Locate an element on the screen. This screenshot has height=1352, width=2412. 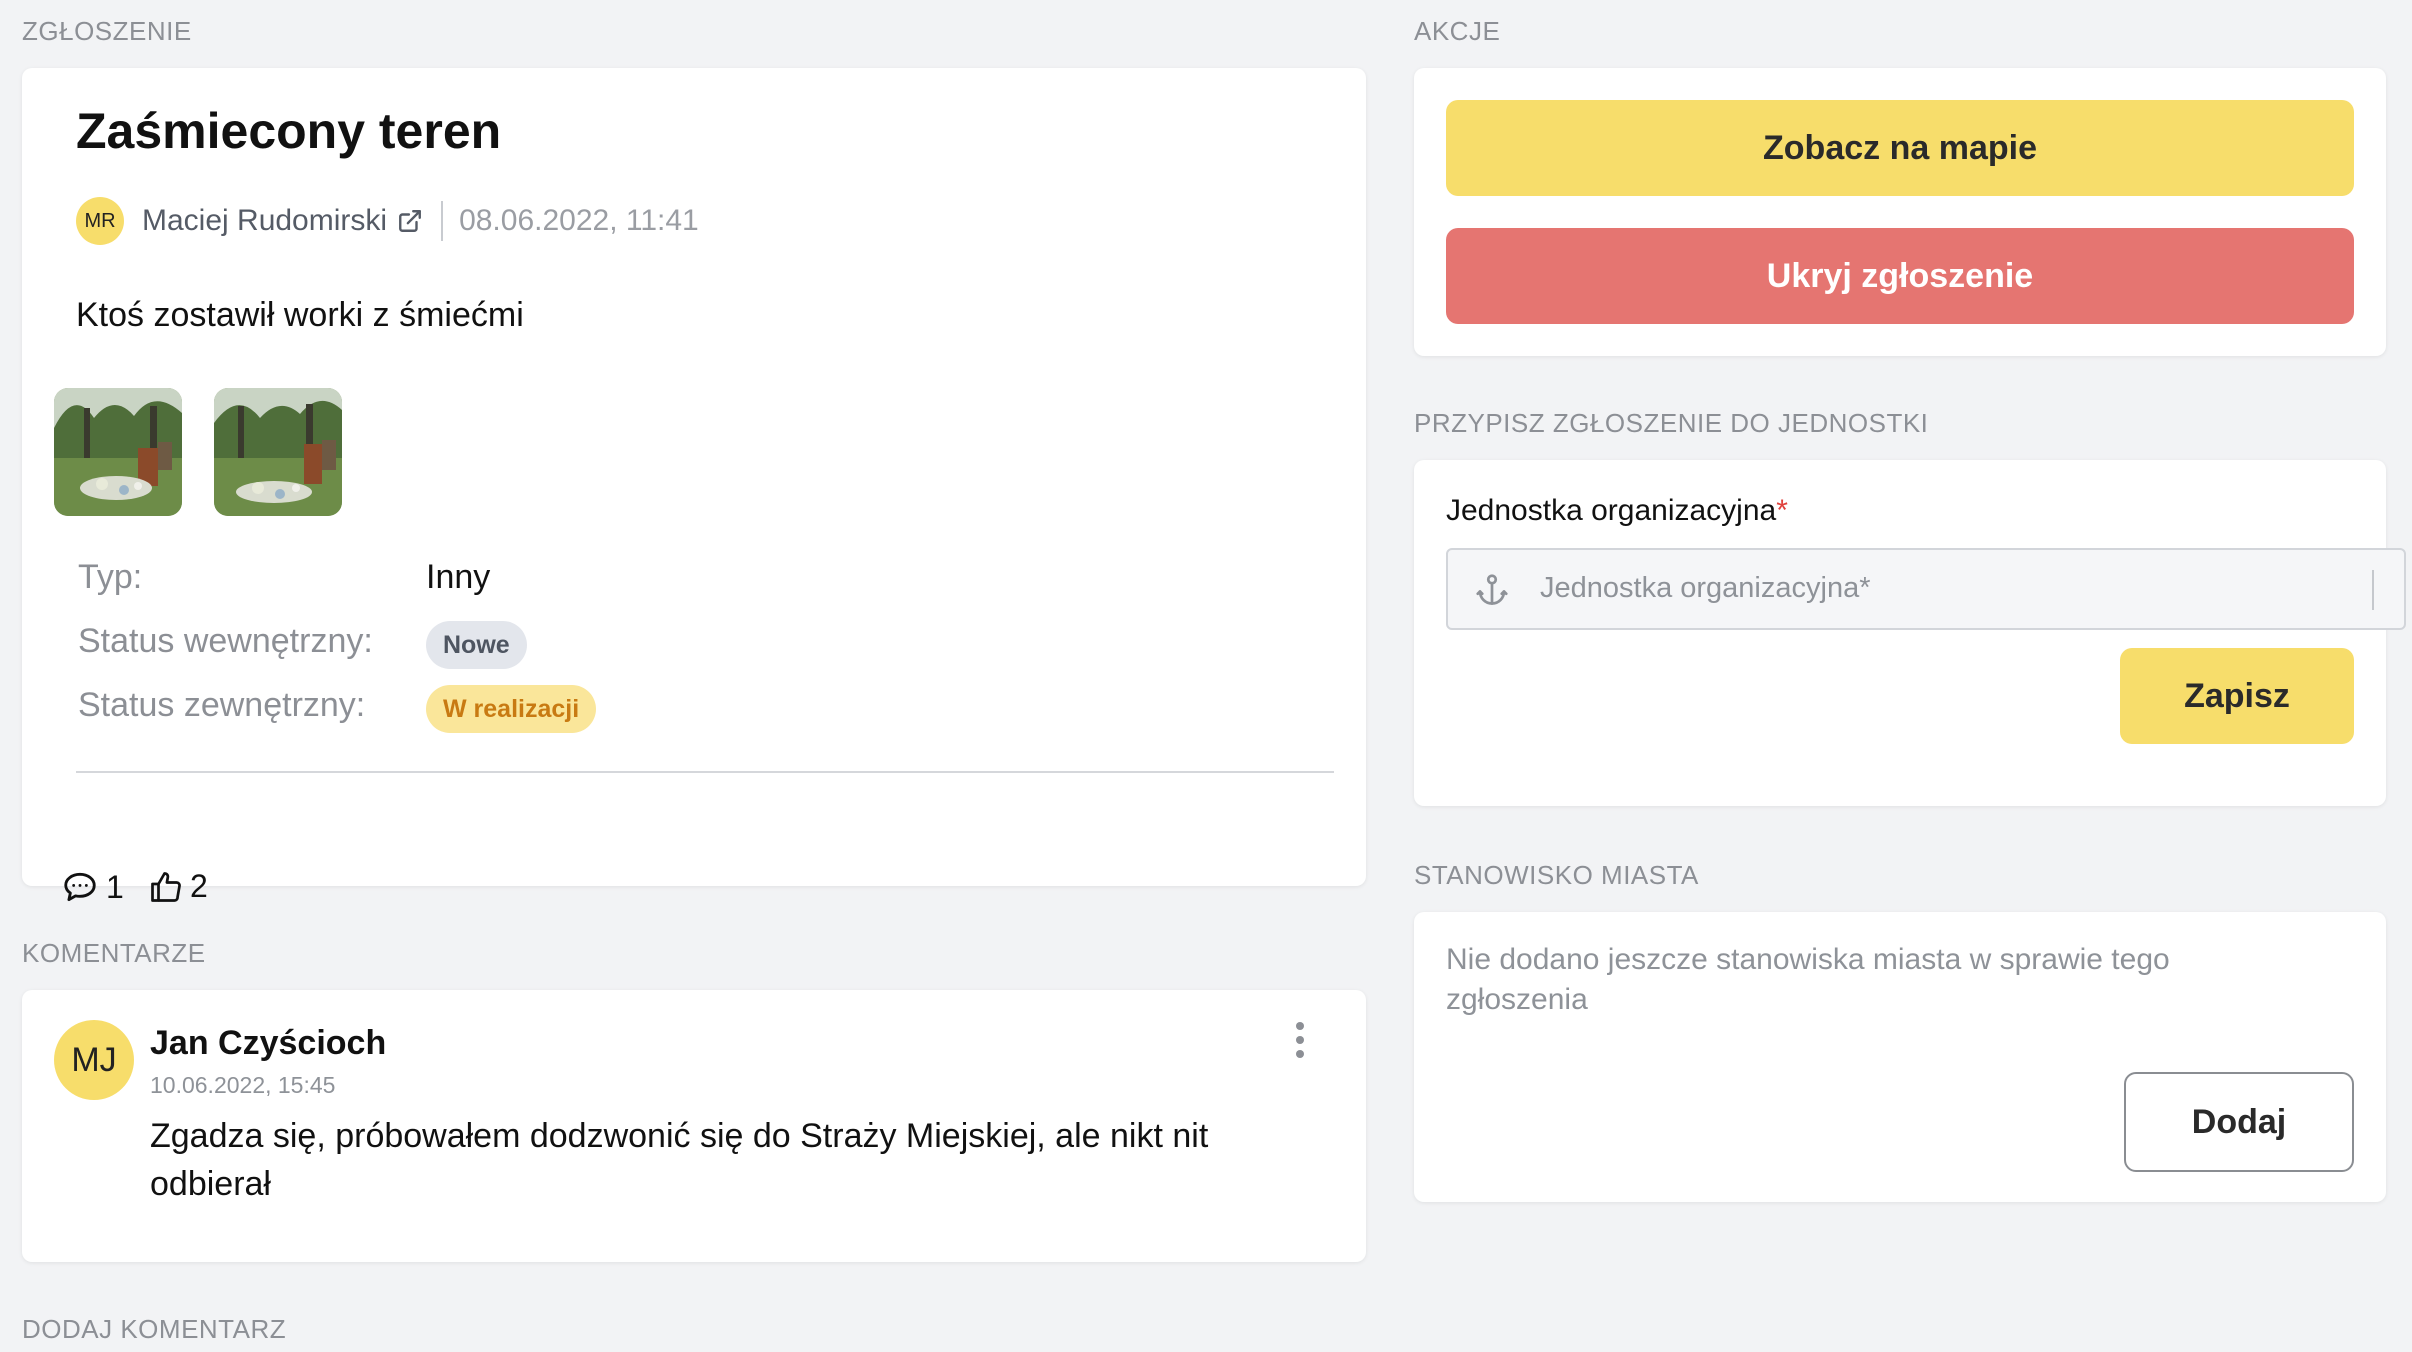
type-label: Typ: is located at coordinates (110, 577).